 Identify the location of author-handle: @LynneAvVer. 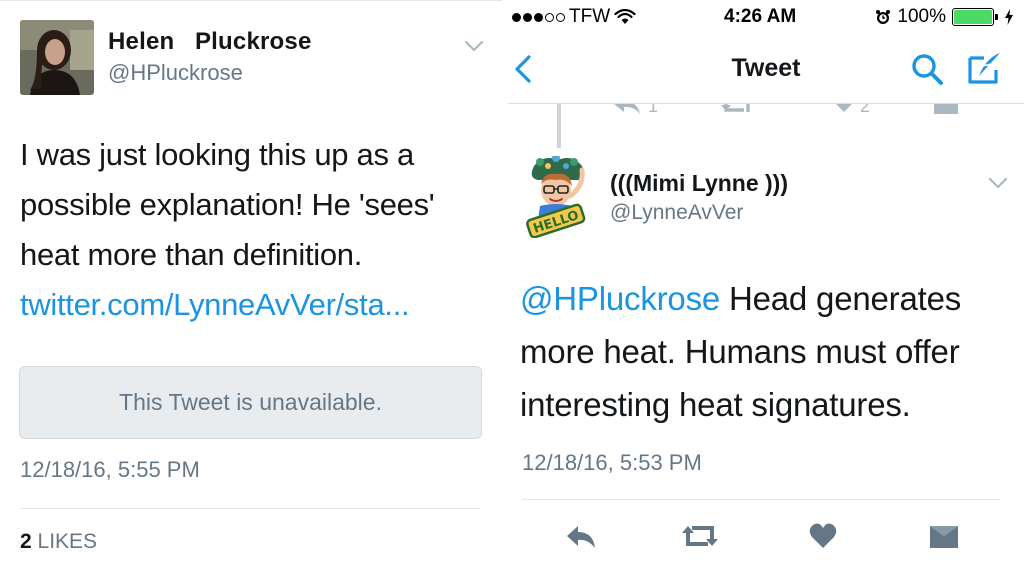
(676, 213).